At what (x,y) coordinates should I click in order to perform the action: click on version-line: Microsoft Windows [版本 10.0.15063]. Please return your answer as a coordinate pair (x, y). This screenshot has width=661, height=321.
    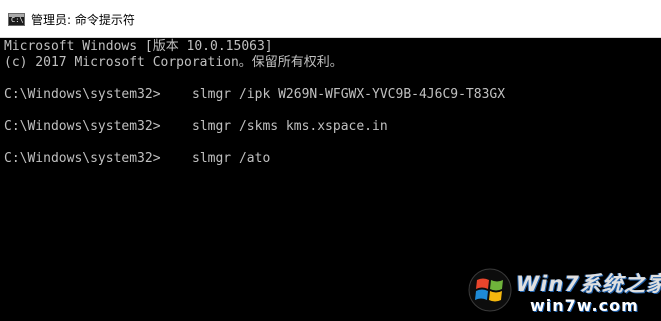
    Looking at the image, I should click on (138, 46).